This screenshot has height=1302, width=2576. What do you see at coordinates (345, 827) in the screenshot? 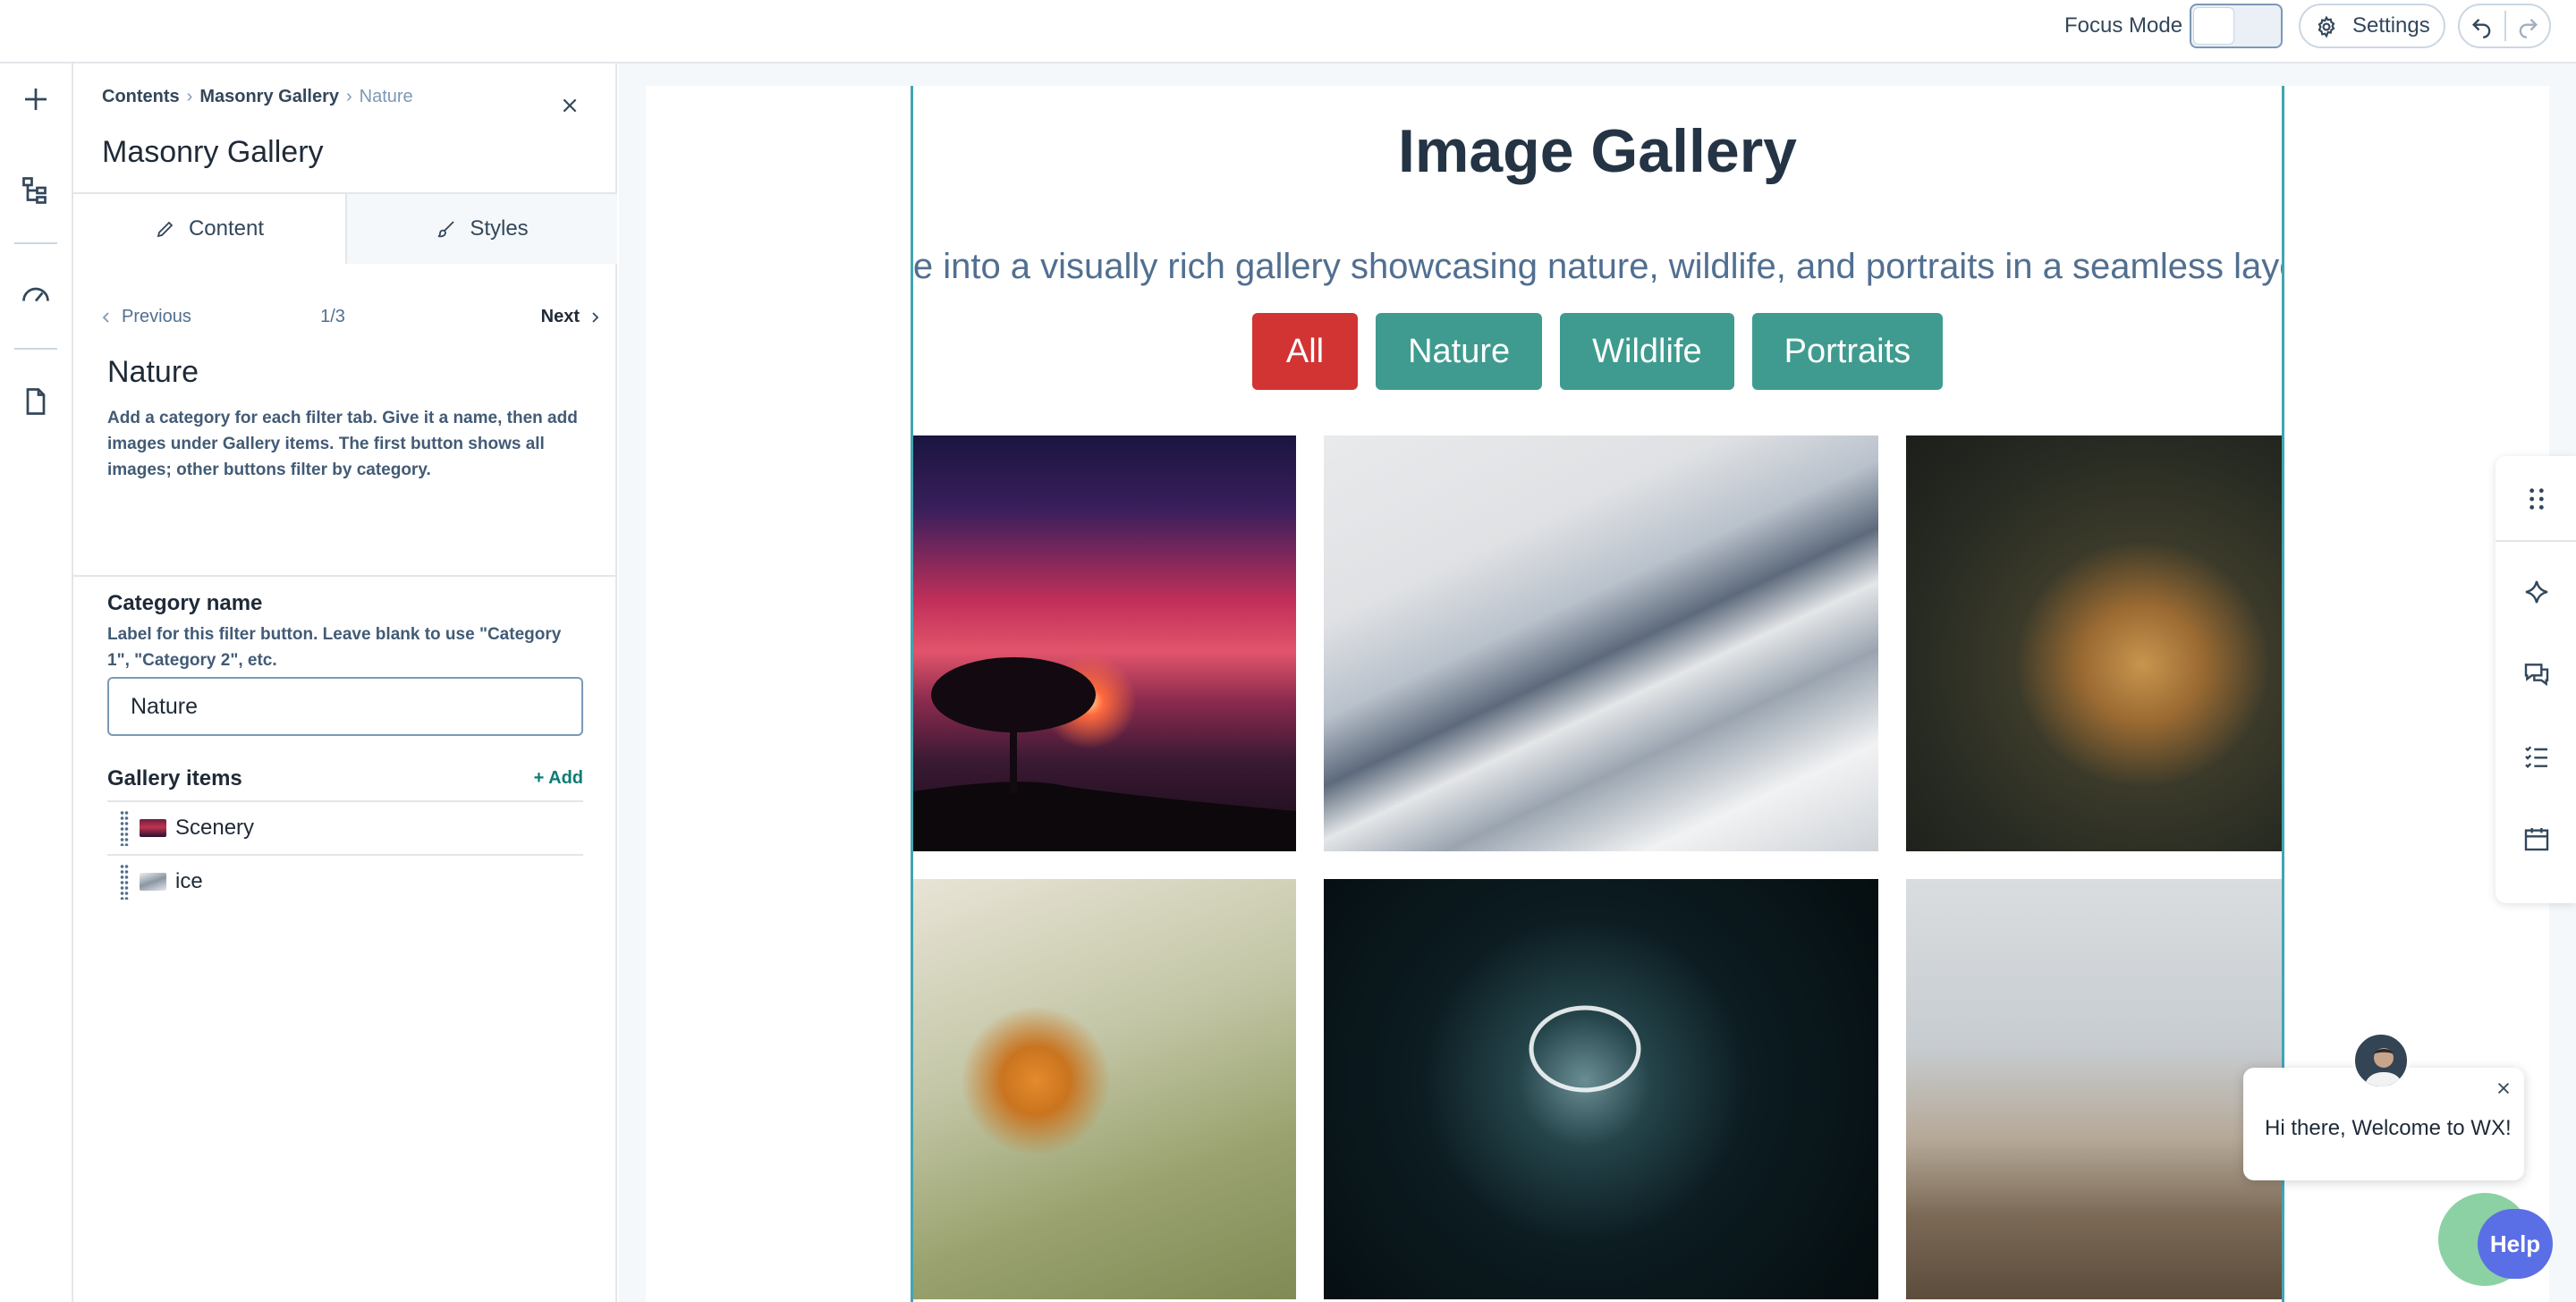
I see `gallery-item: Scenery` at bounding box center [345, 827].